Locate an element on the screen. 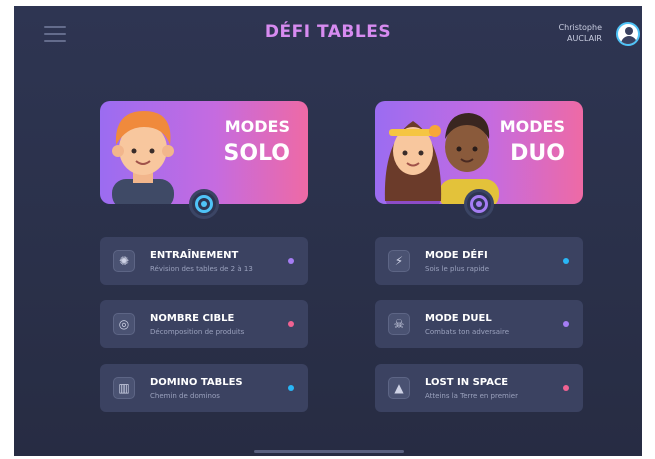 This screenshot has height=459, width=655. item-subtitle: Sois le plus rapide is located at coordinates (457, 269).